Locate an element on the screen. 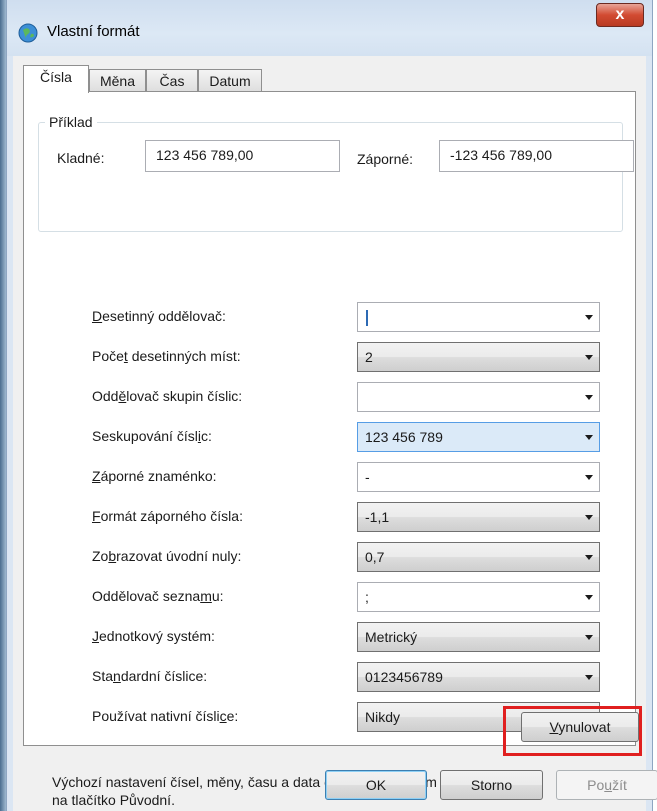  setting-label-part: ednotkový systém: is located at coordinates (157, 636).